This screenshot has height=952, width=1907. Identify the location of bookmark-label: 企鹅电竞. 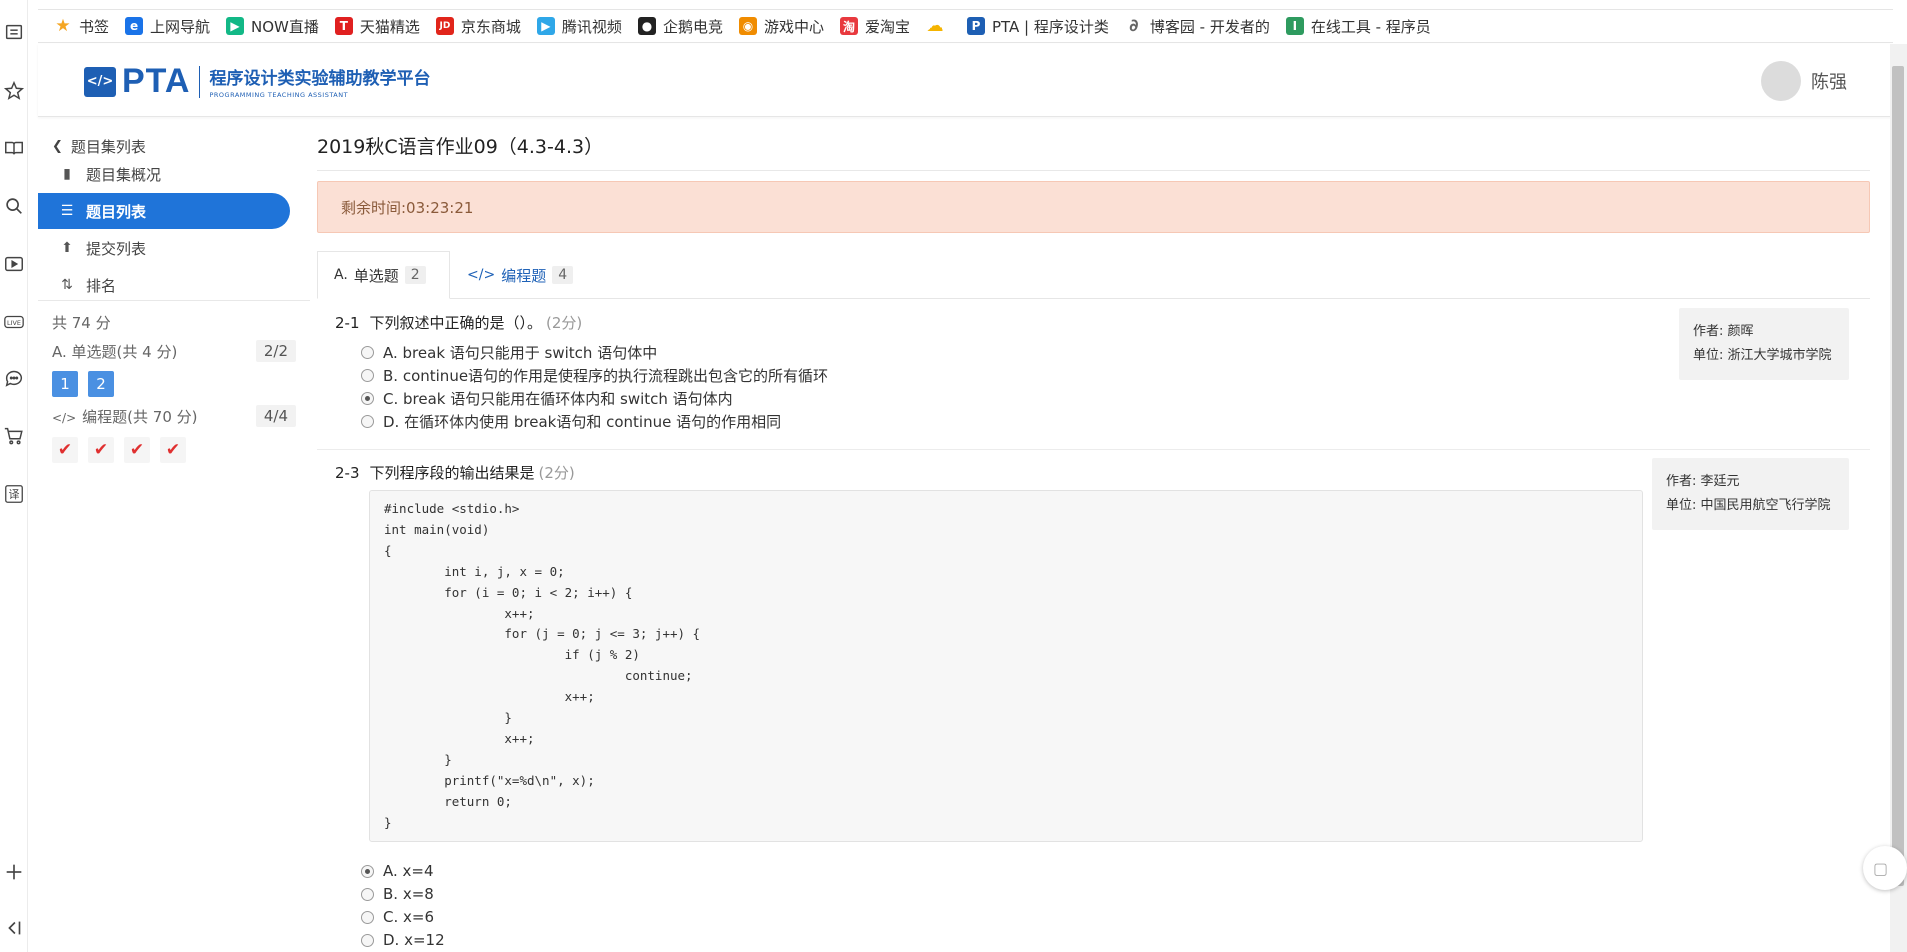
(692, 26).